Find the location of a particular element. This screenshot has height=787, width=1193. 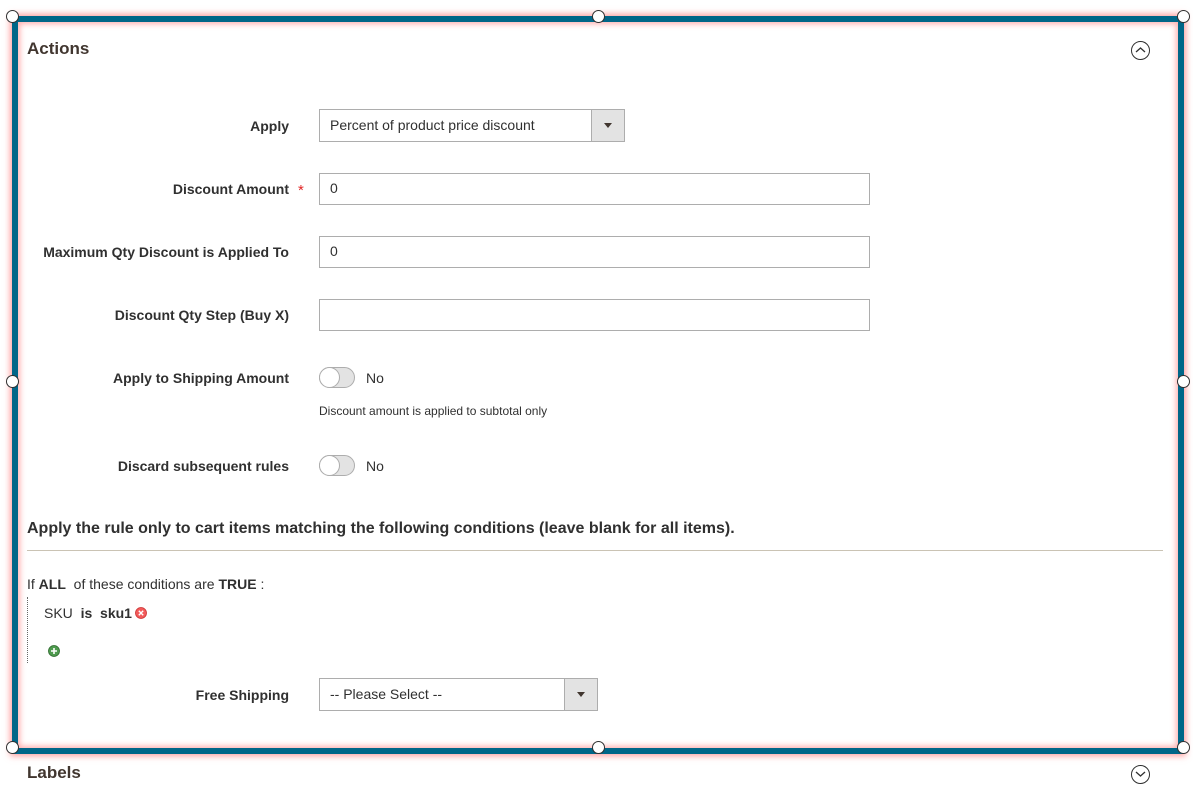

resize-handle-middle-left is located at coordinates (12, 381).